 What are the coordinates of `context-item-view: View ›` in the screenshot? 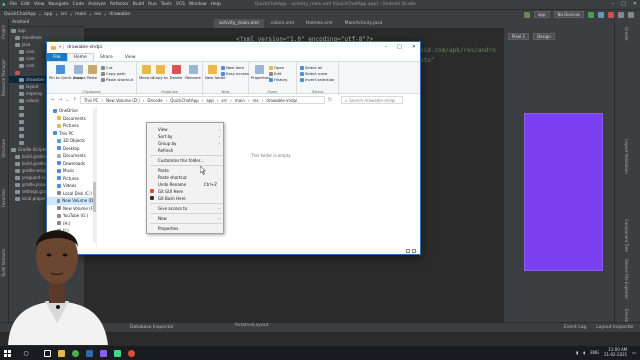 It's located at (185, 129).